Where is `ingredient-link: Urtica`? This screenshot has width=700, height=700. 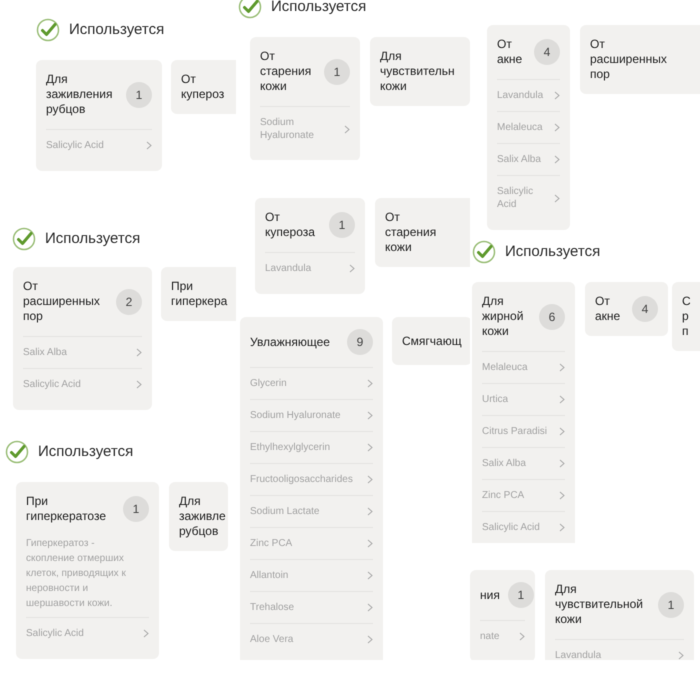
ingredient-link: Urtica is located at coordinates (523, 399).